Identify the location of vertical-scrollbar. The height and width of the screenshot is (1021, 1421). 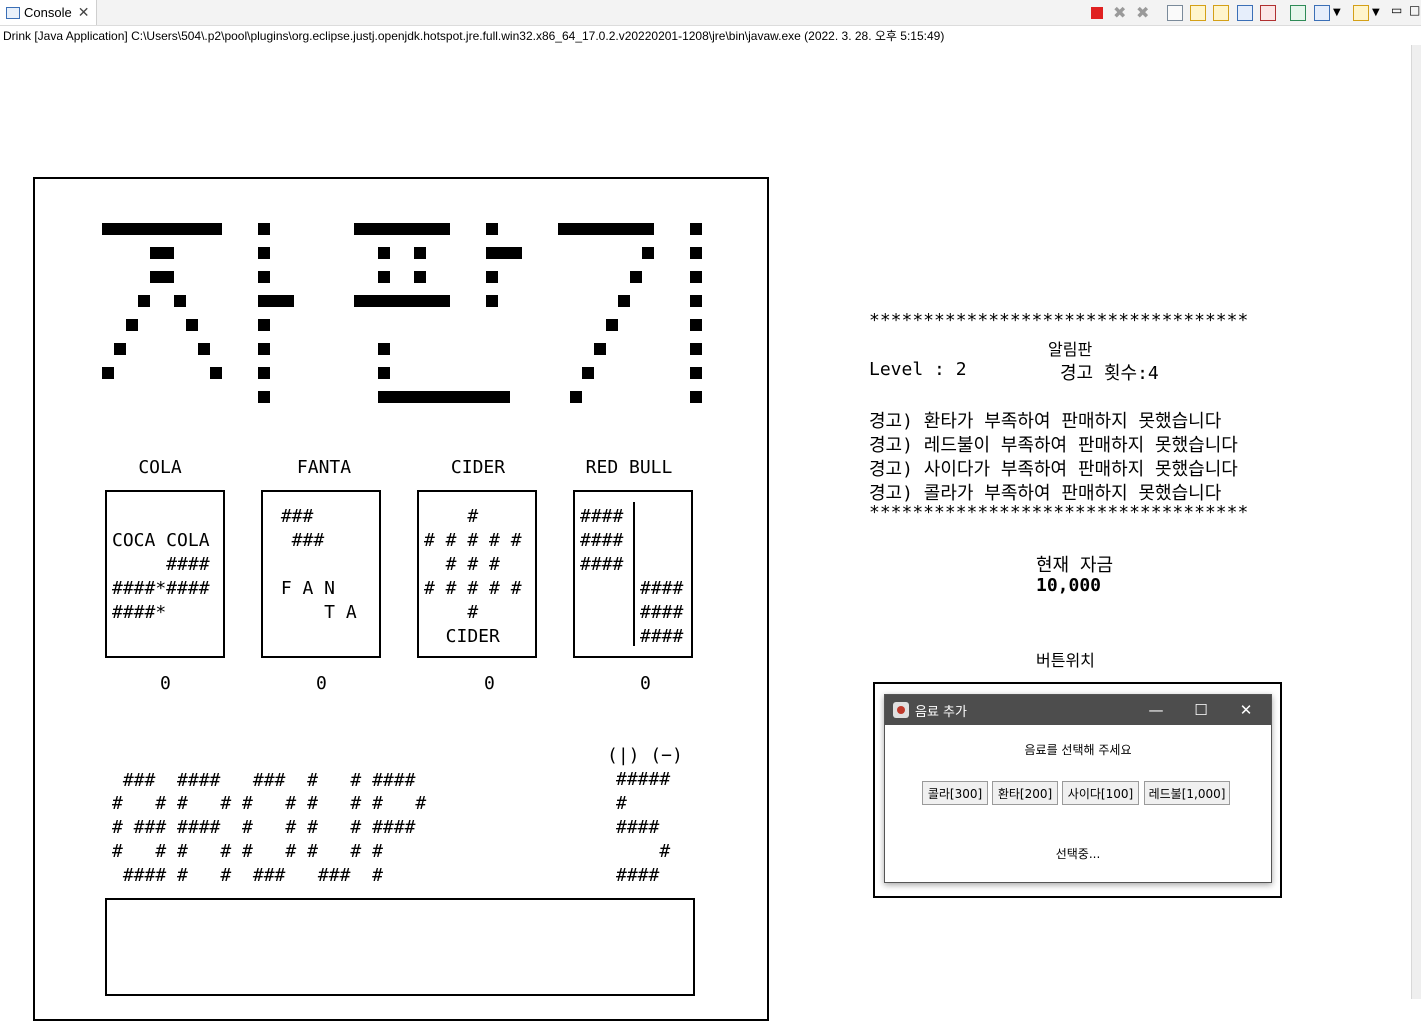
(1416, 522).